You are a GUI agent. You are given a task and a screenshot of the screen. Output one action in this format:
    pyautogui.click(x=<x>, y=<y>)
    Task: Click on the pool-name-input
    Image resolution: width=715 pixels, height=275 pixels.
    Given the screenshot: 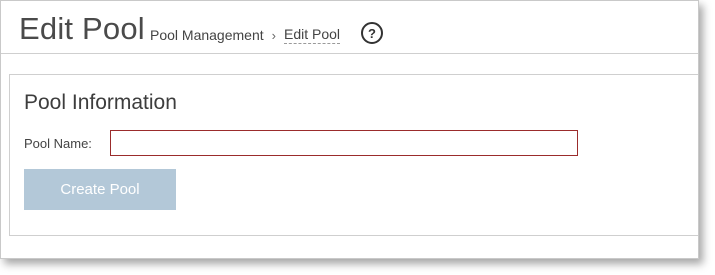 What is the action you would take?
    pyautogui.click(x=344, y=143)
    